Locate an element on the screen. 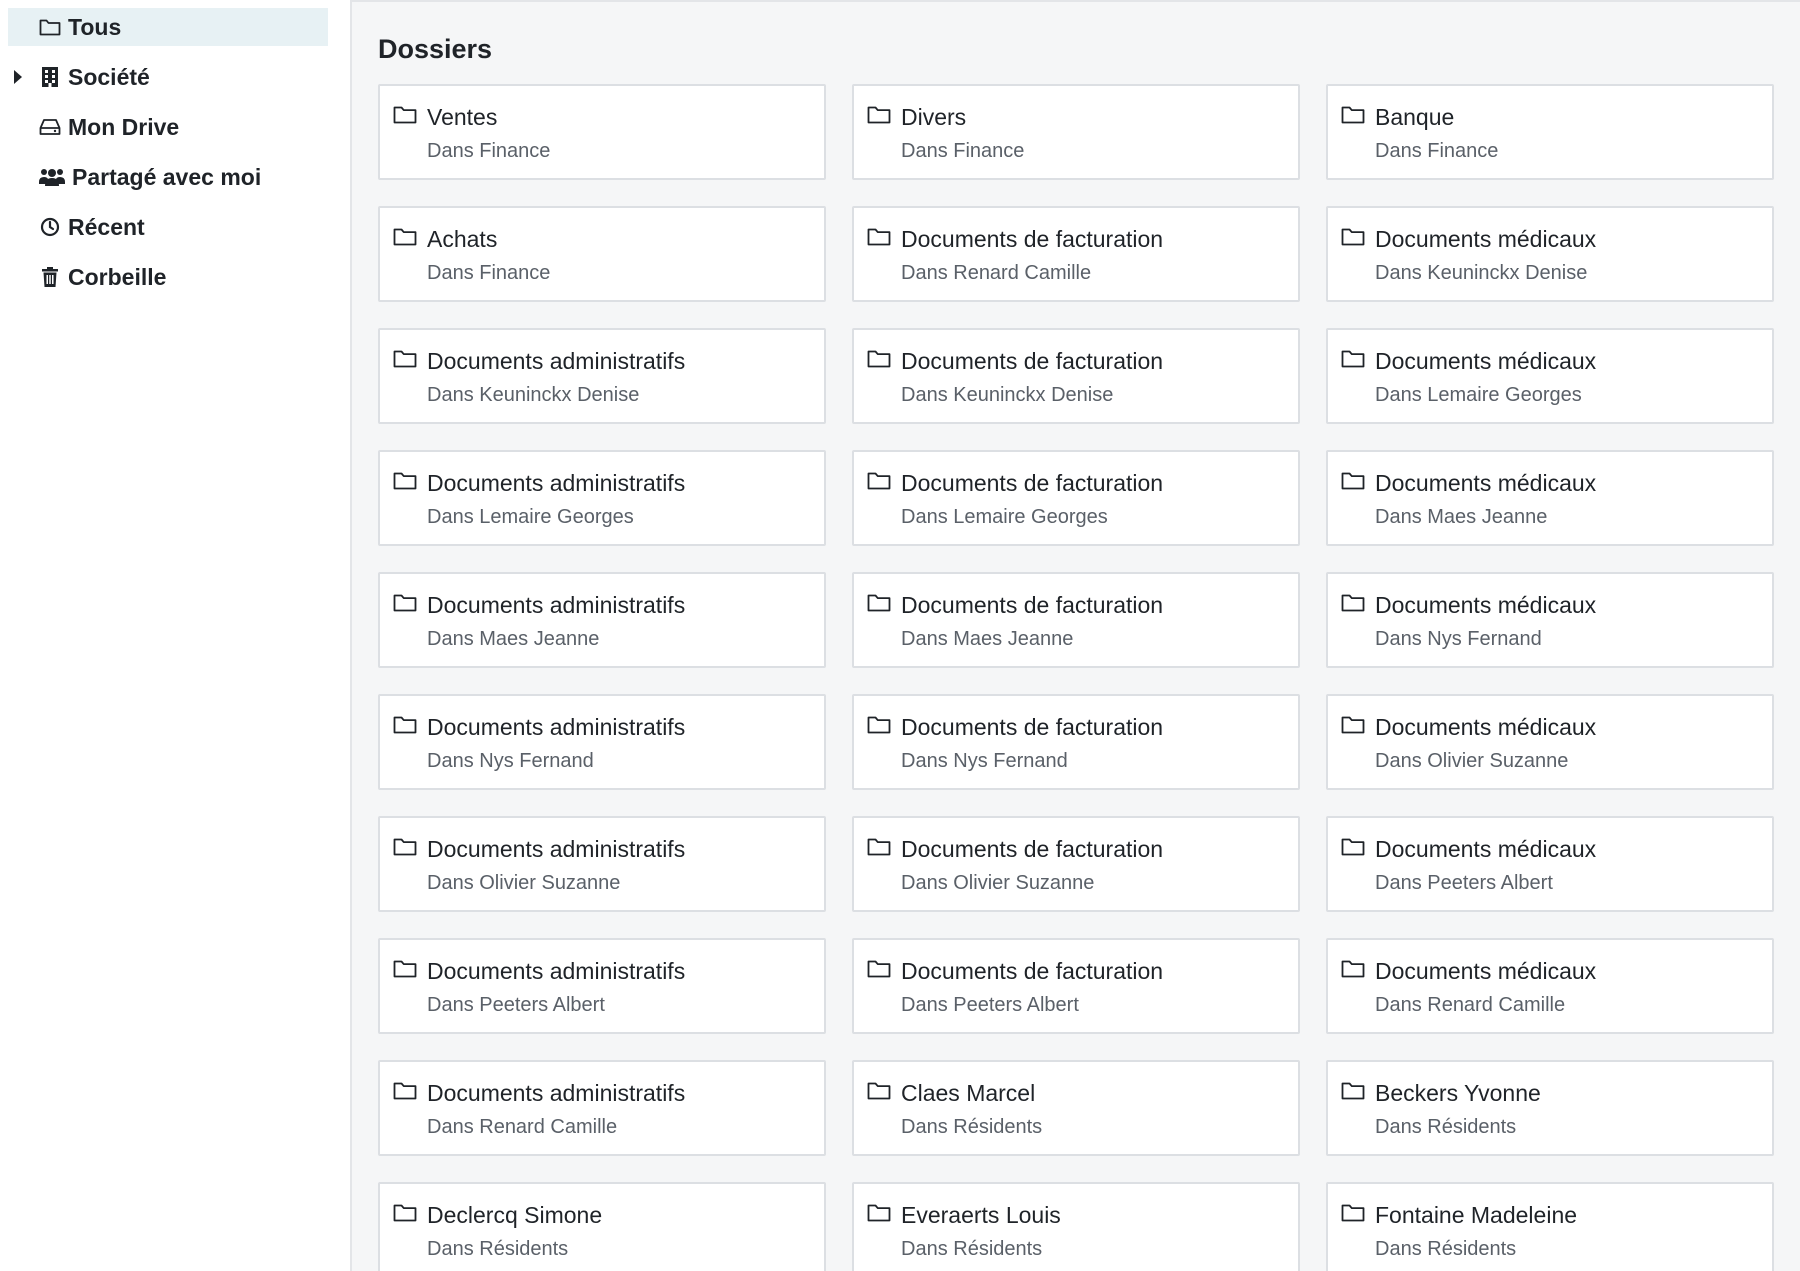  hard-drive-icon is located at coordinates (50, 127).